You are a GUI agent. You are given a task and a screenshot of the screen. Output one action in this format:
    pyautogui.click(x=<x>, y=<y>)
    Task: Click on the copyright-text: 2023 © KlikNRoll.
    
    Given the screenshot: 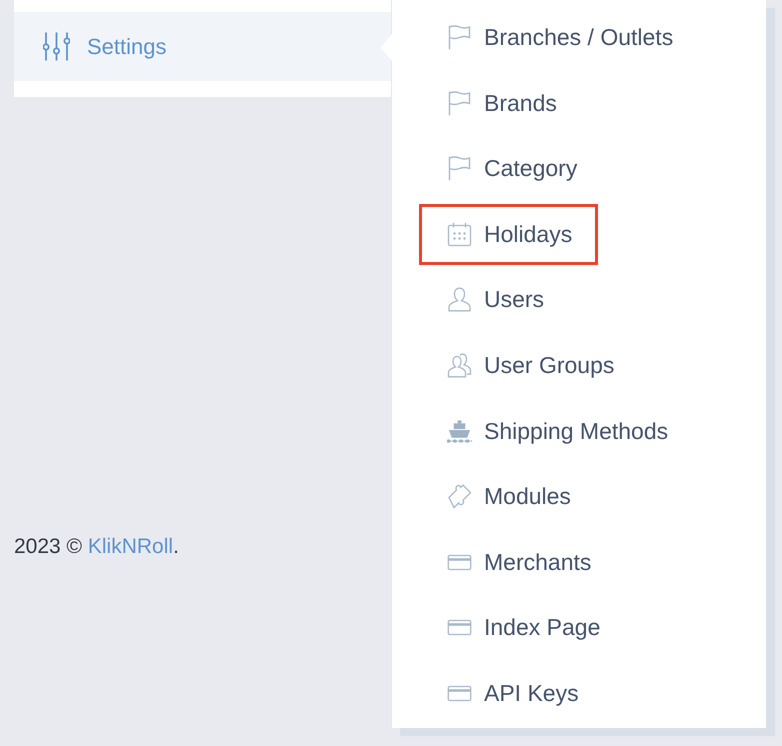 What is the action you would take?
    pyautogui.click(x=97, y=546)
    